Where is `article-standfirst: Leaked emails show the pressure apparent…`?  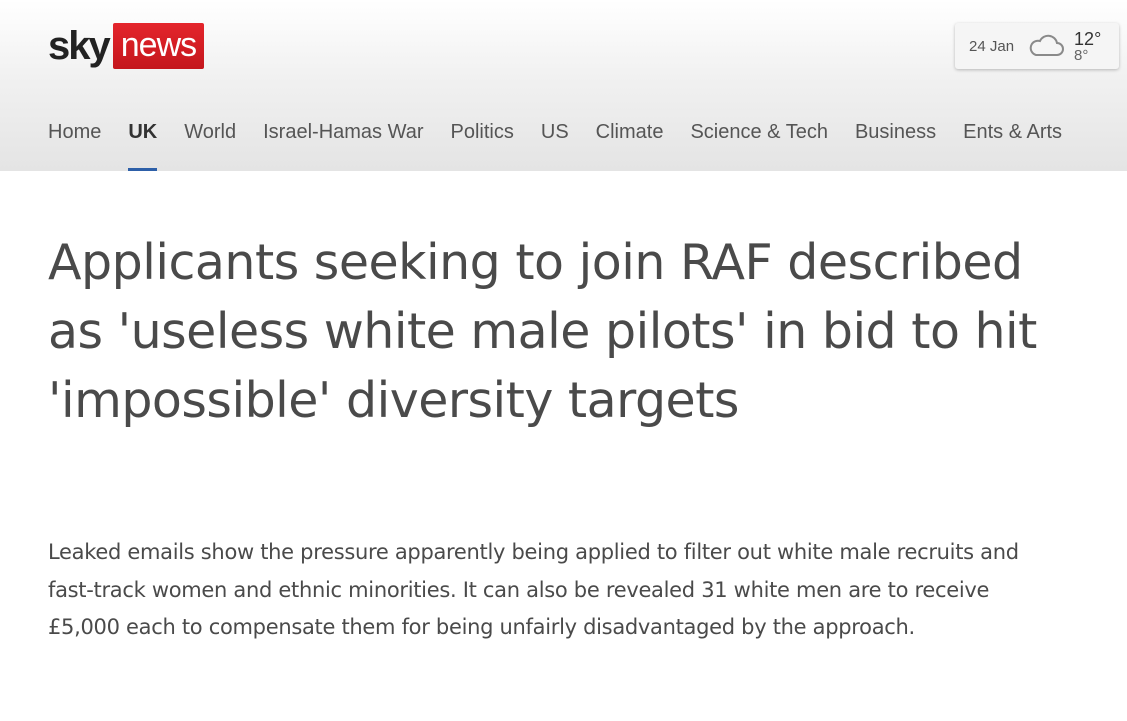
article-standfirst: Leaked emails show the pressure apparent… is located at coordinates (533, 589).